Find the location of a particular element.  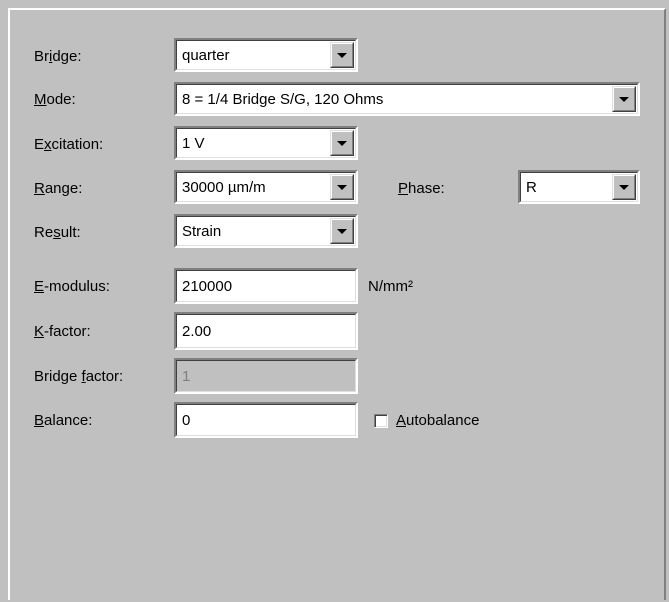

emodulus-unit: N/mm² is located at coordinates (390, 286).